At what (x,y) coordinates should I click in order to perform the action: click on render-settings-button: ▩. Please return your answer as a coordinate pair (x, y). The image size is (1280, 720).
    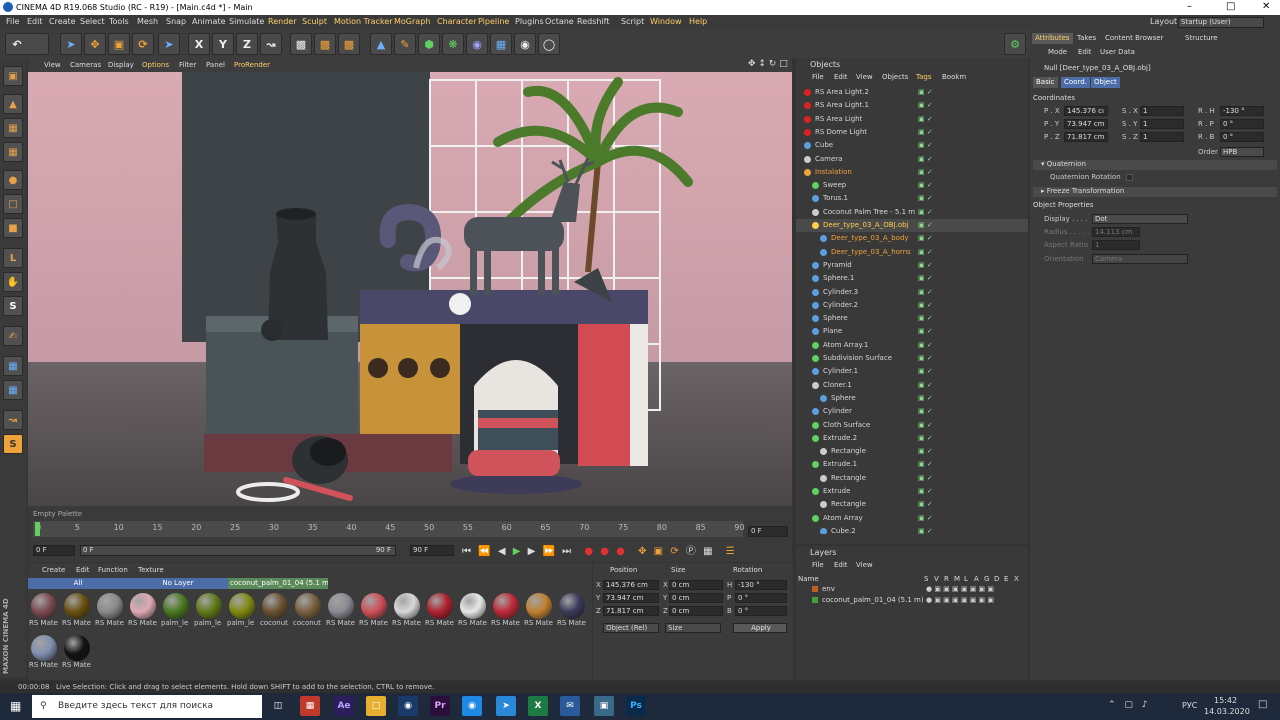
    Looking at the image, I should click on (349, 44).